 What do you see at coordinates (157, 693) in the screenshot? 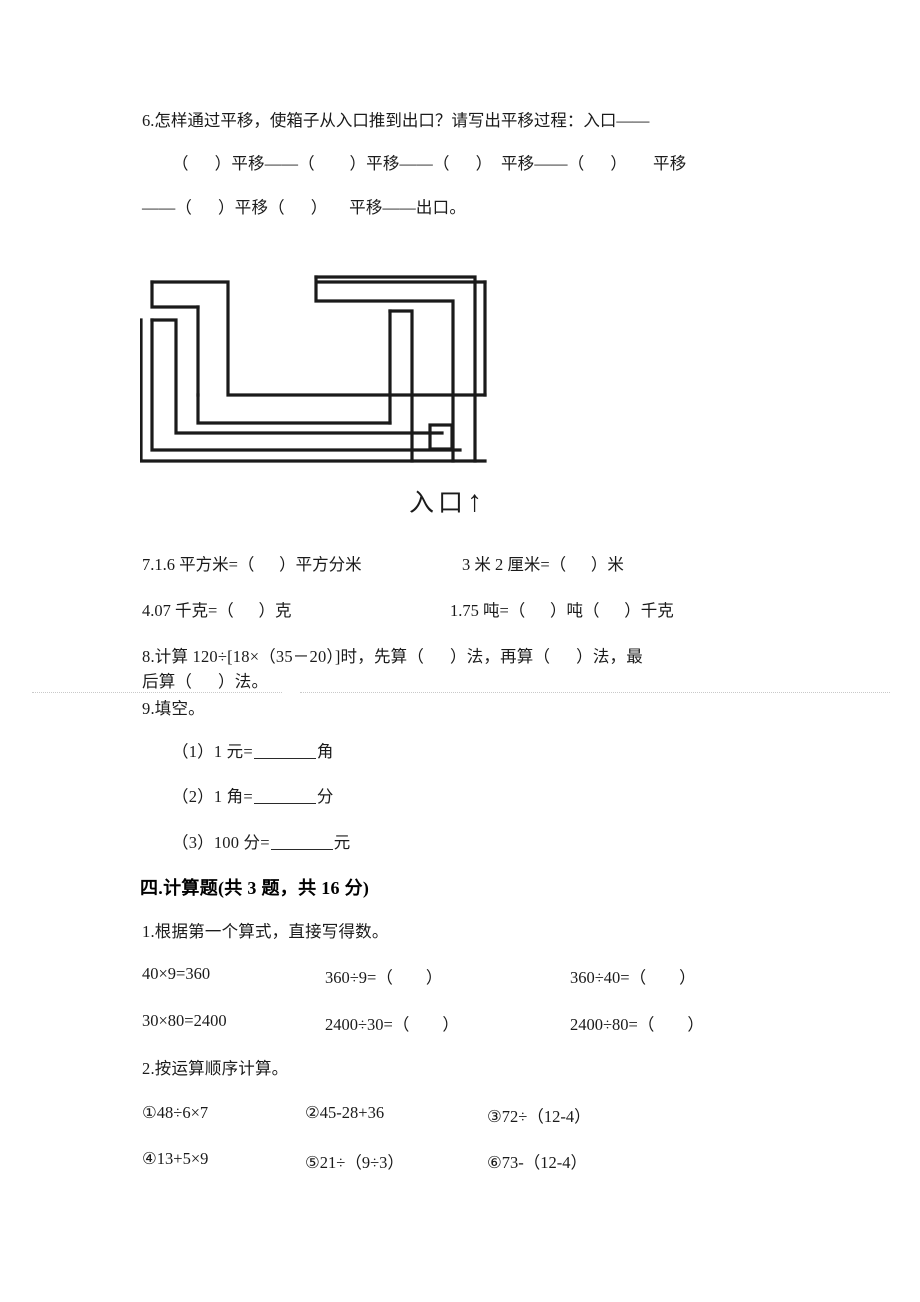
I see `page-divider-left` at bounding box center [157, 693].